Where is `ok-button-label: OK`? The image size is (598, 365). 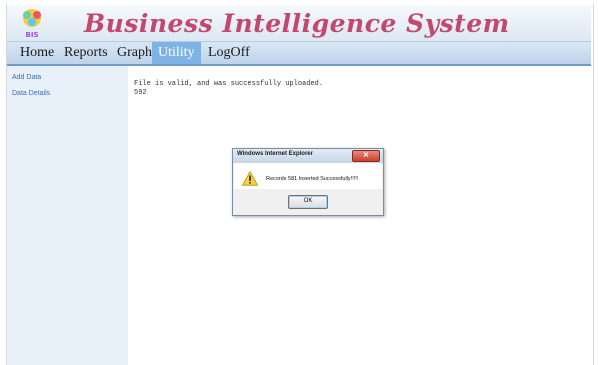 ok-button-label: OK is located at coordinates (308, 201).